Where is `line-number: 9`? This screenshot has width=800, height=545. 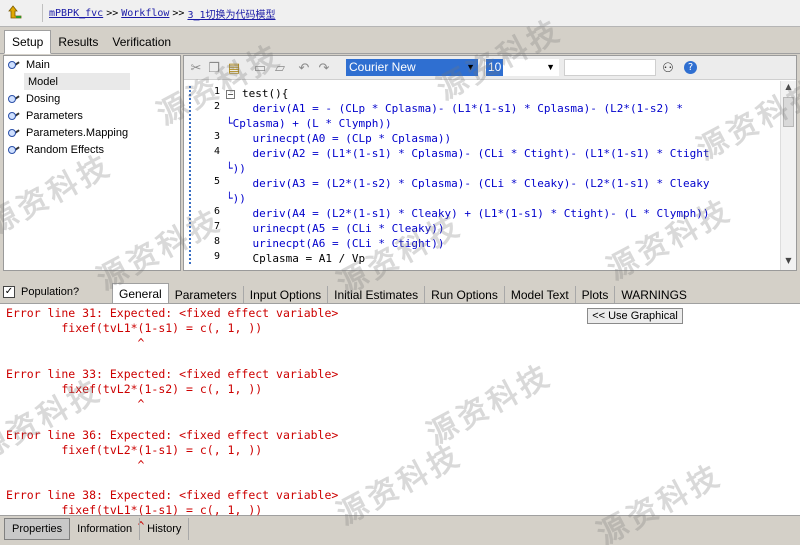 line-number: 9 is located at coordinates (216, 256).